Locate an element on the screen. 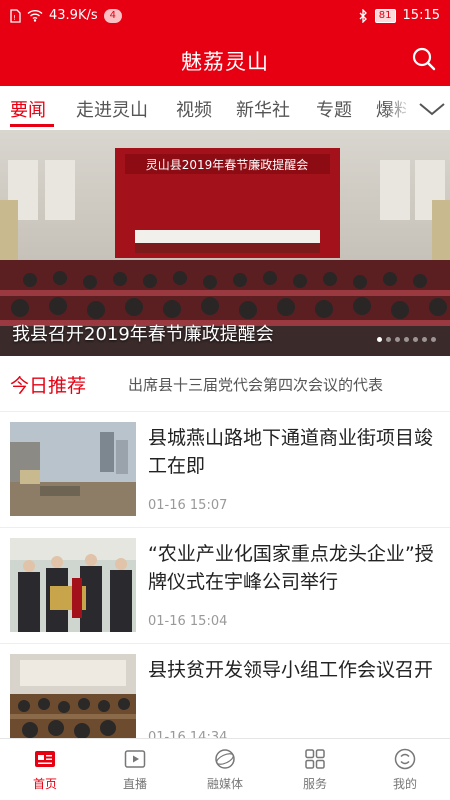 The image size is (450, 800). search-button is located at coordinates (424, 59).